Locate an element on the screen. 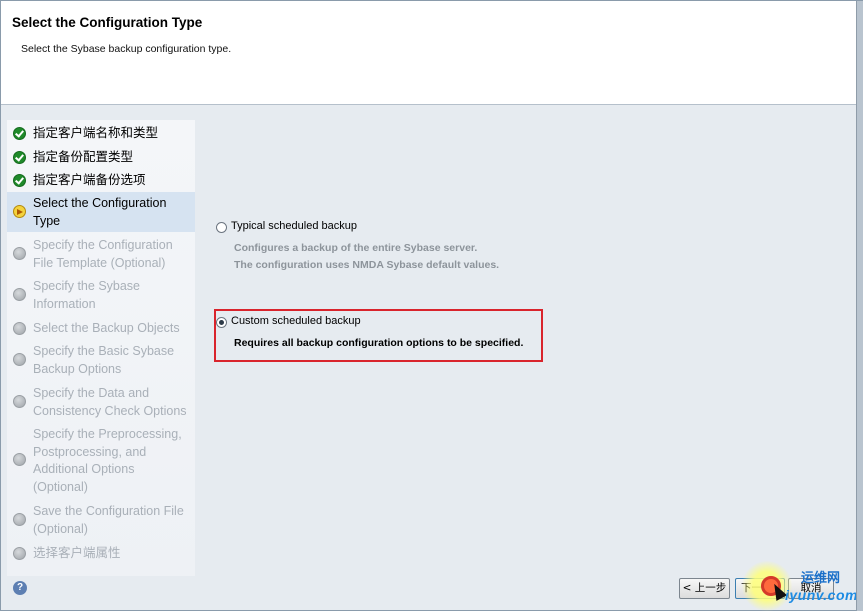 This screenshot has width=863, height=611. step-label: Select the Backup Objects is located at coordinates (106, 328).